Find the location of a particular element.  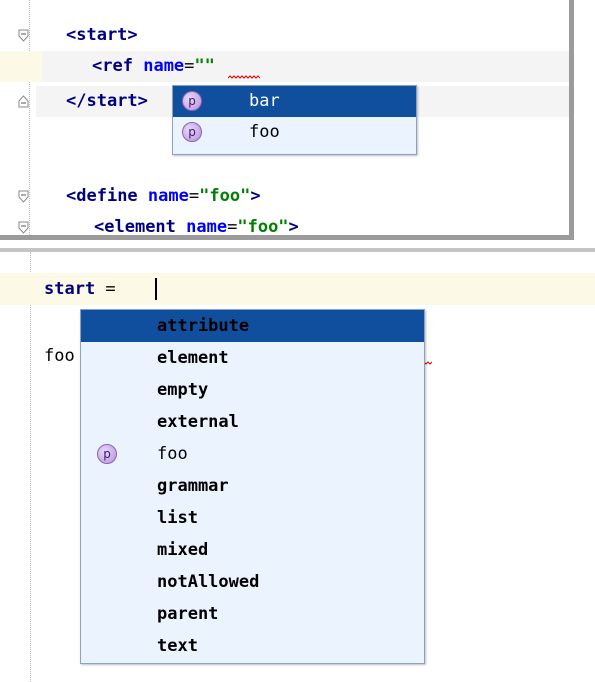

completion-label: text is located at coordinates (177, 646).